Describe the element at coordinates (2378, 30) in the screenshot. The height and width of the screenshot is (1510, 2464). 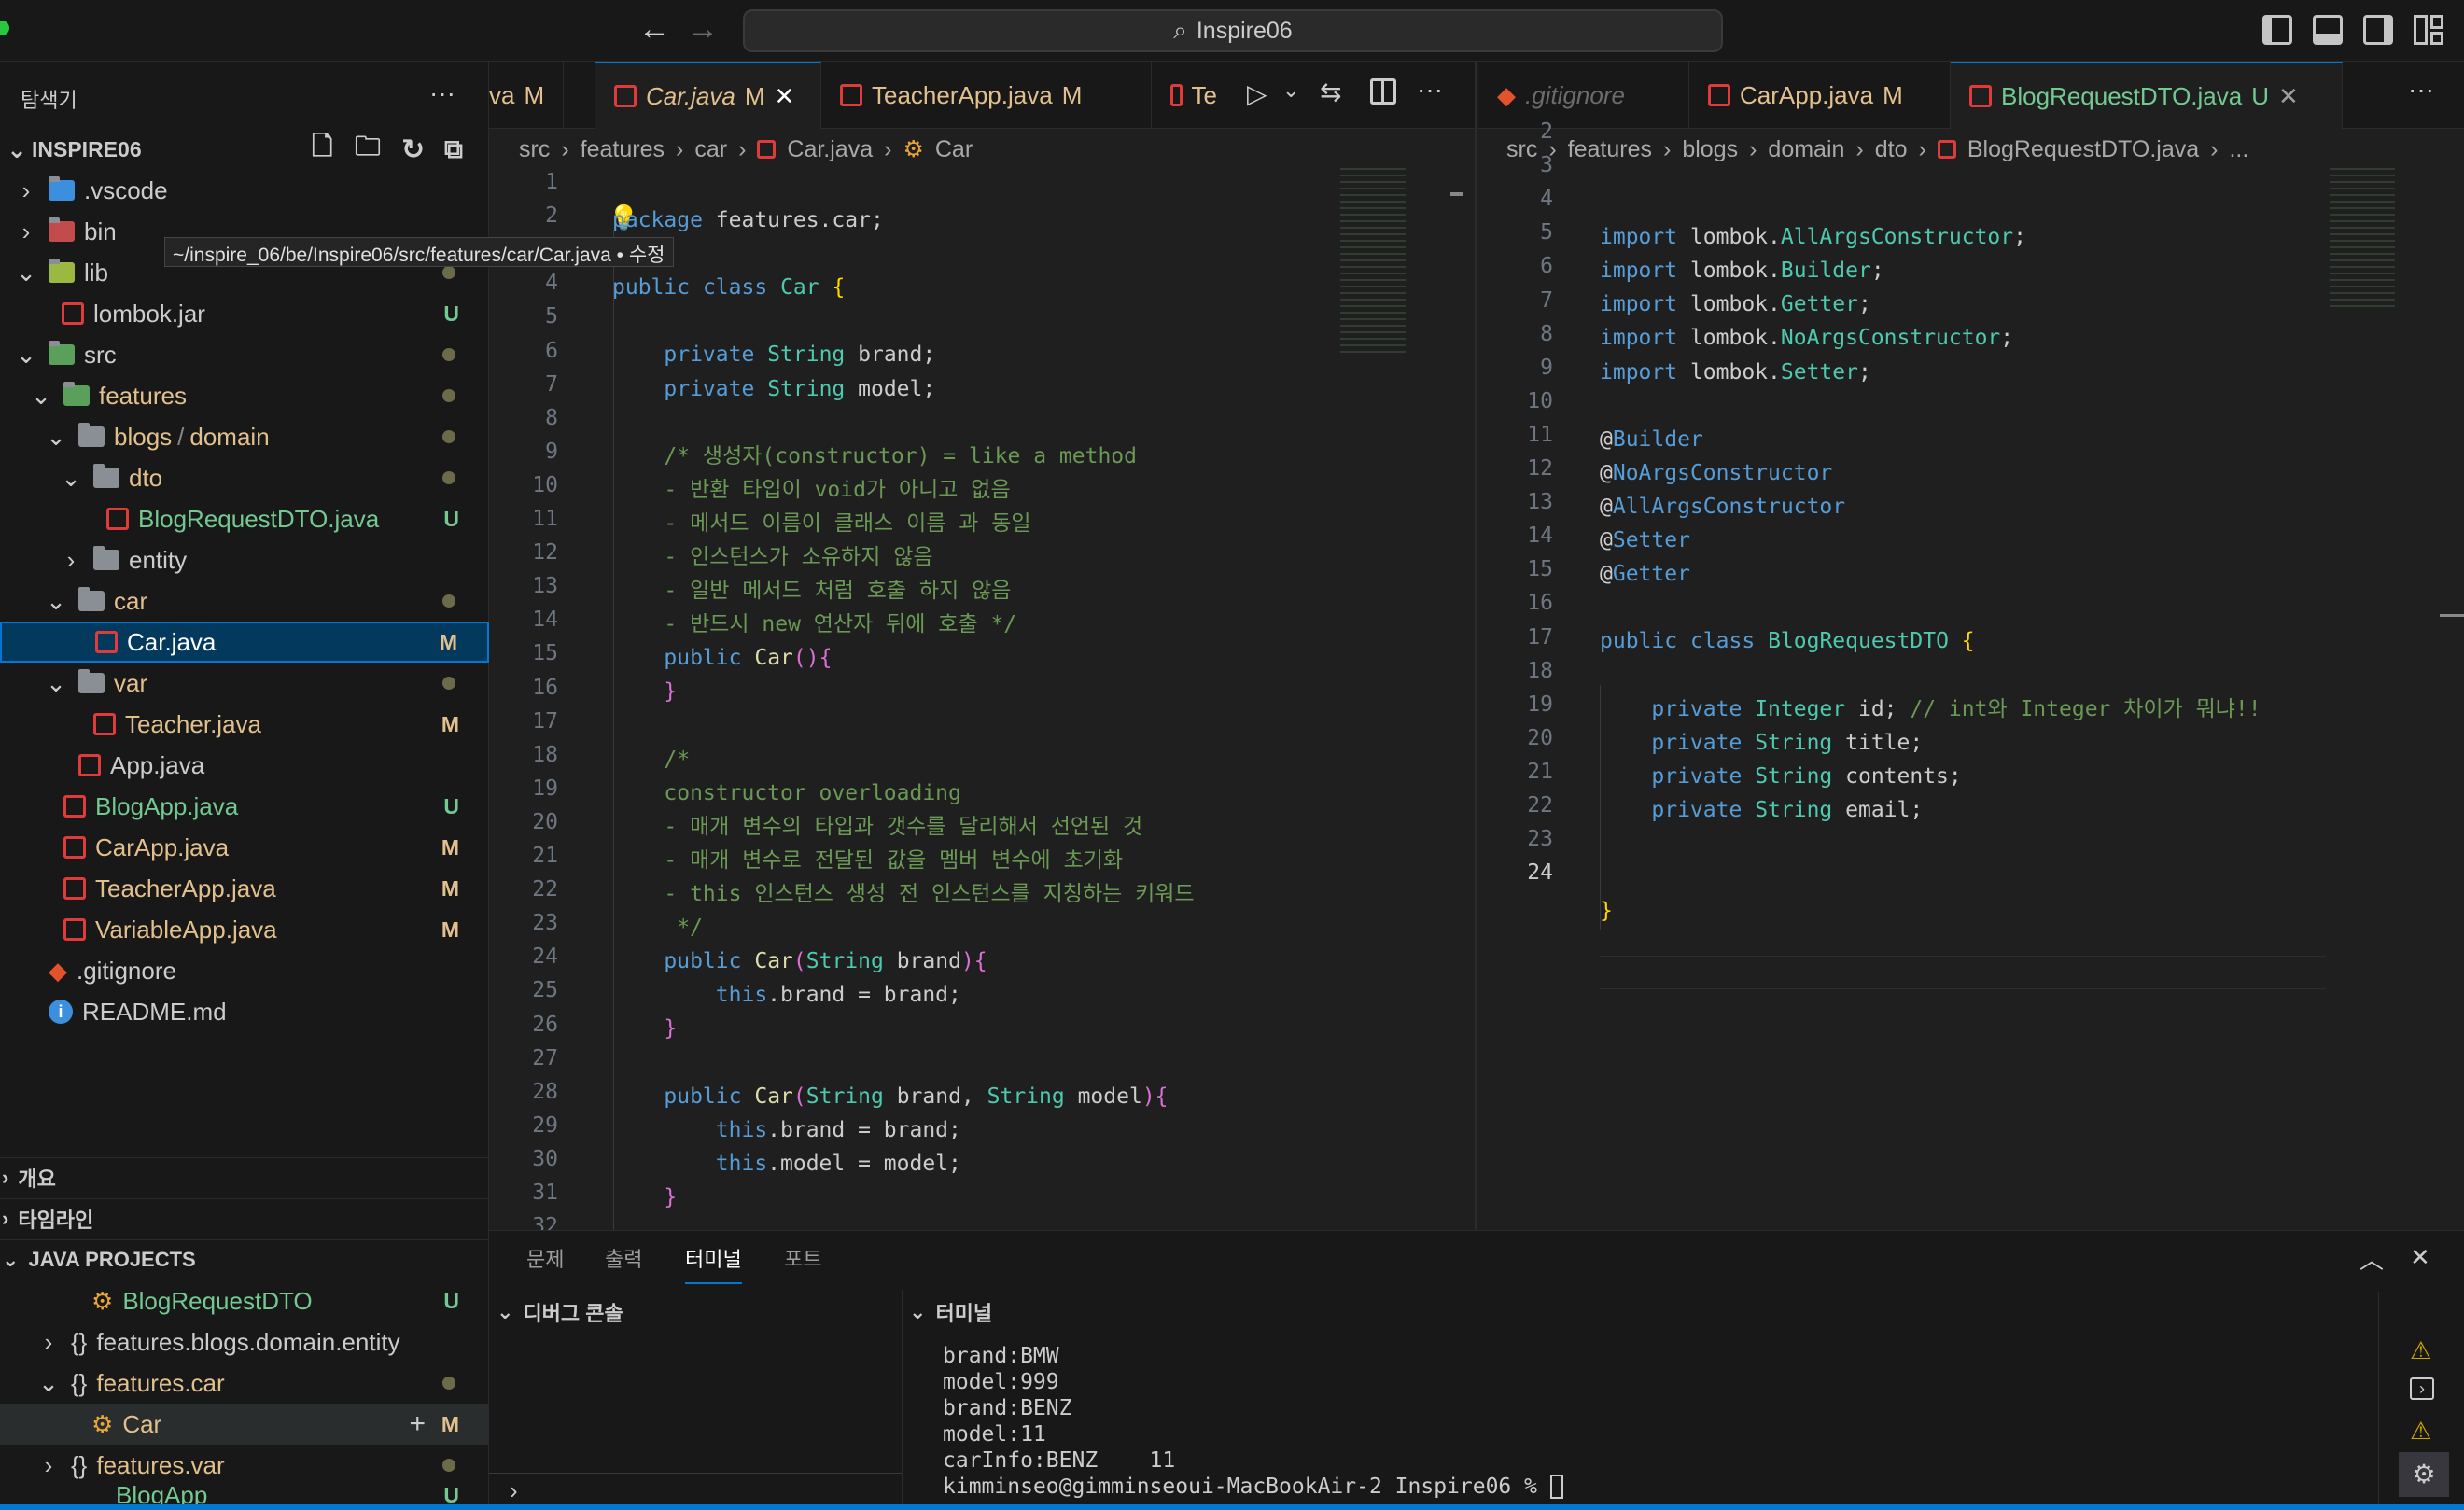
I see `toggle-secondary-sidebar-icon` at that location.